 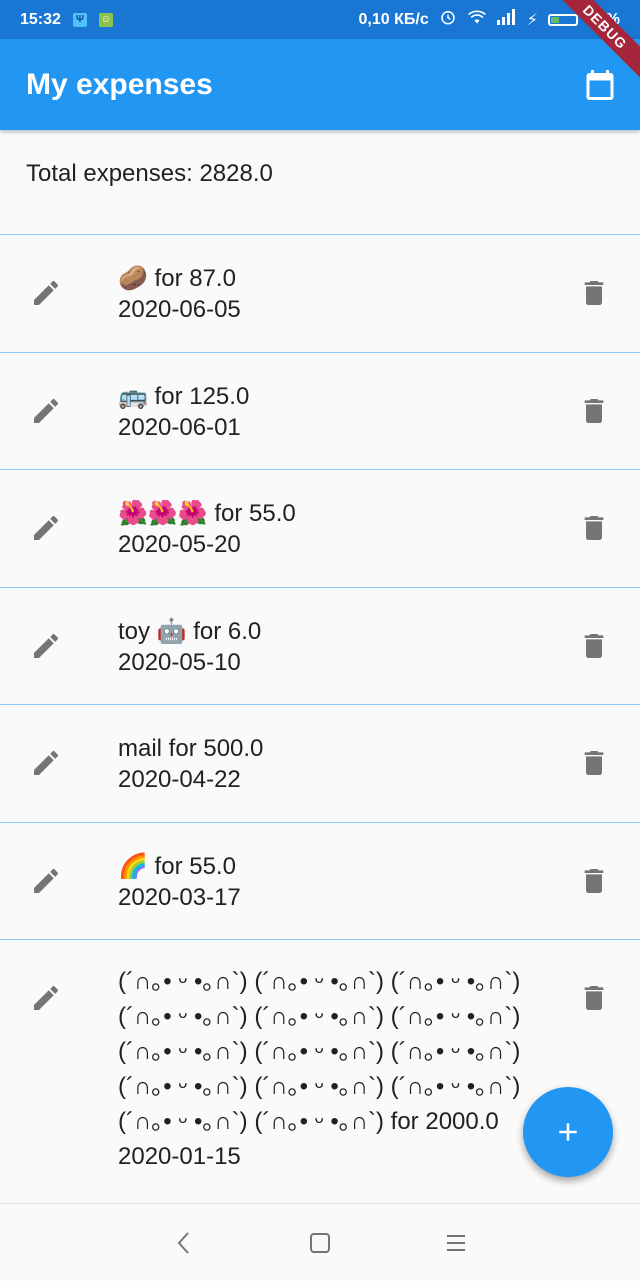 What do you see at coordinates (207, 513) in the screenshot?
I see `expense-description: 🌺🌺🌺 for 55.0` at bounding box center [207, 513].